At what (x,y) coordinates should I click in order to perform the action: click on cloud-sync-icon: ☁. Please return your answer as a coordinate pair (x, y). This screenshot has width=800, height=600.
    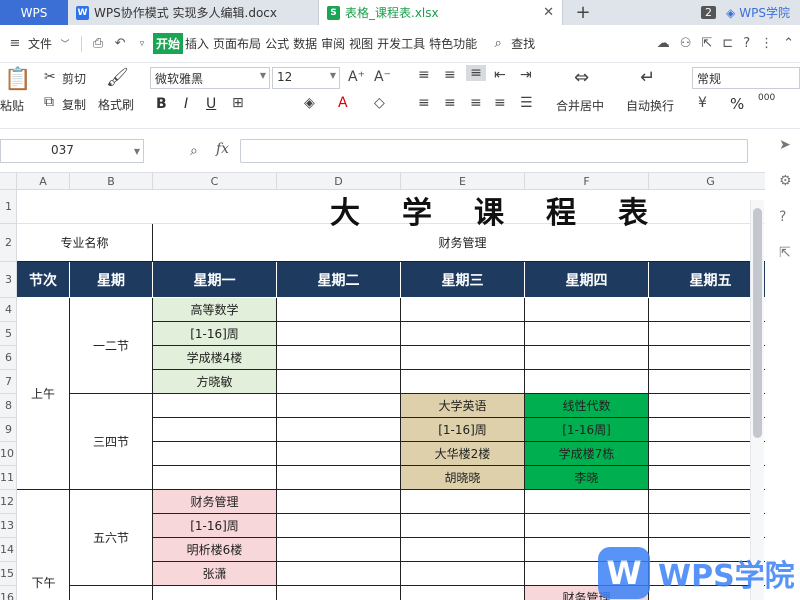
    Looking at the image, I should click on (663, 43).